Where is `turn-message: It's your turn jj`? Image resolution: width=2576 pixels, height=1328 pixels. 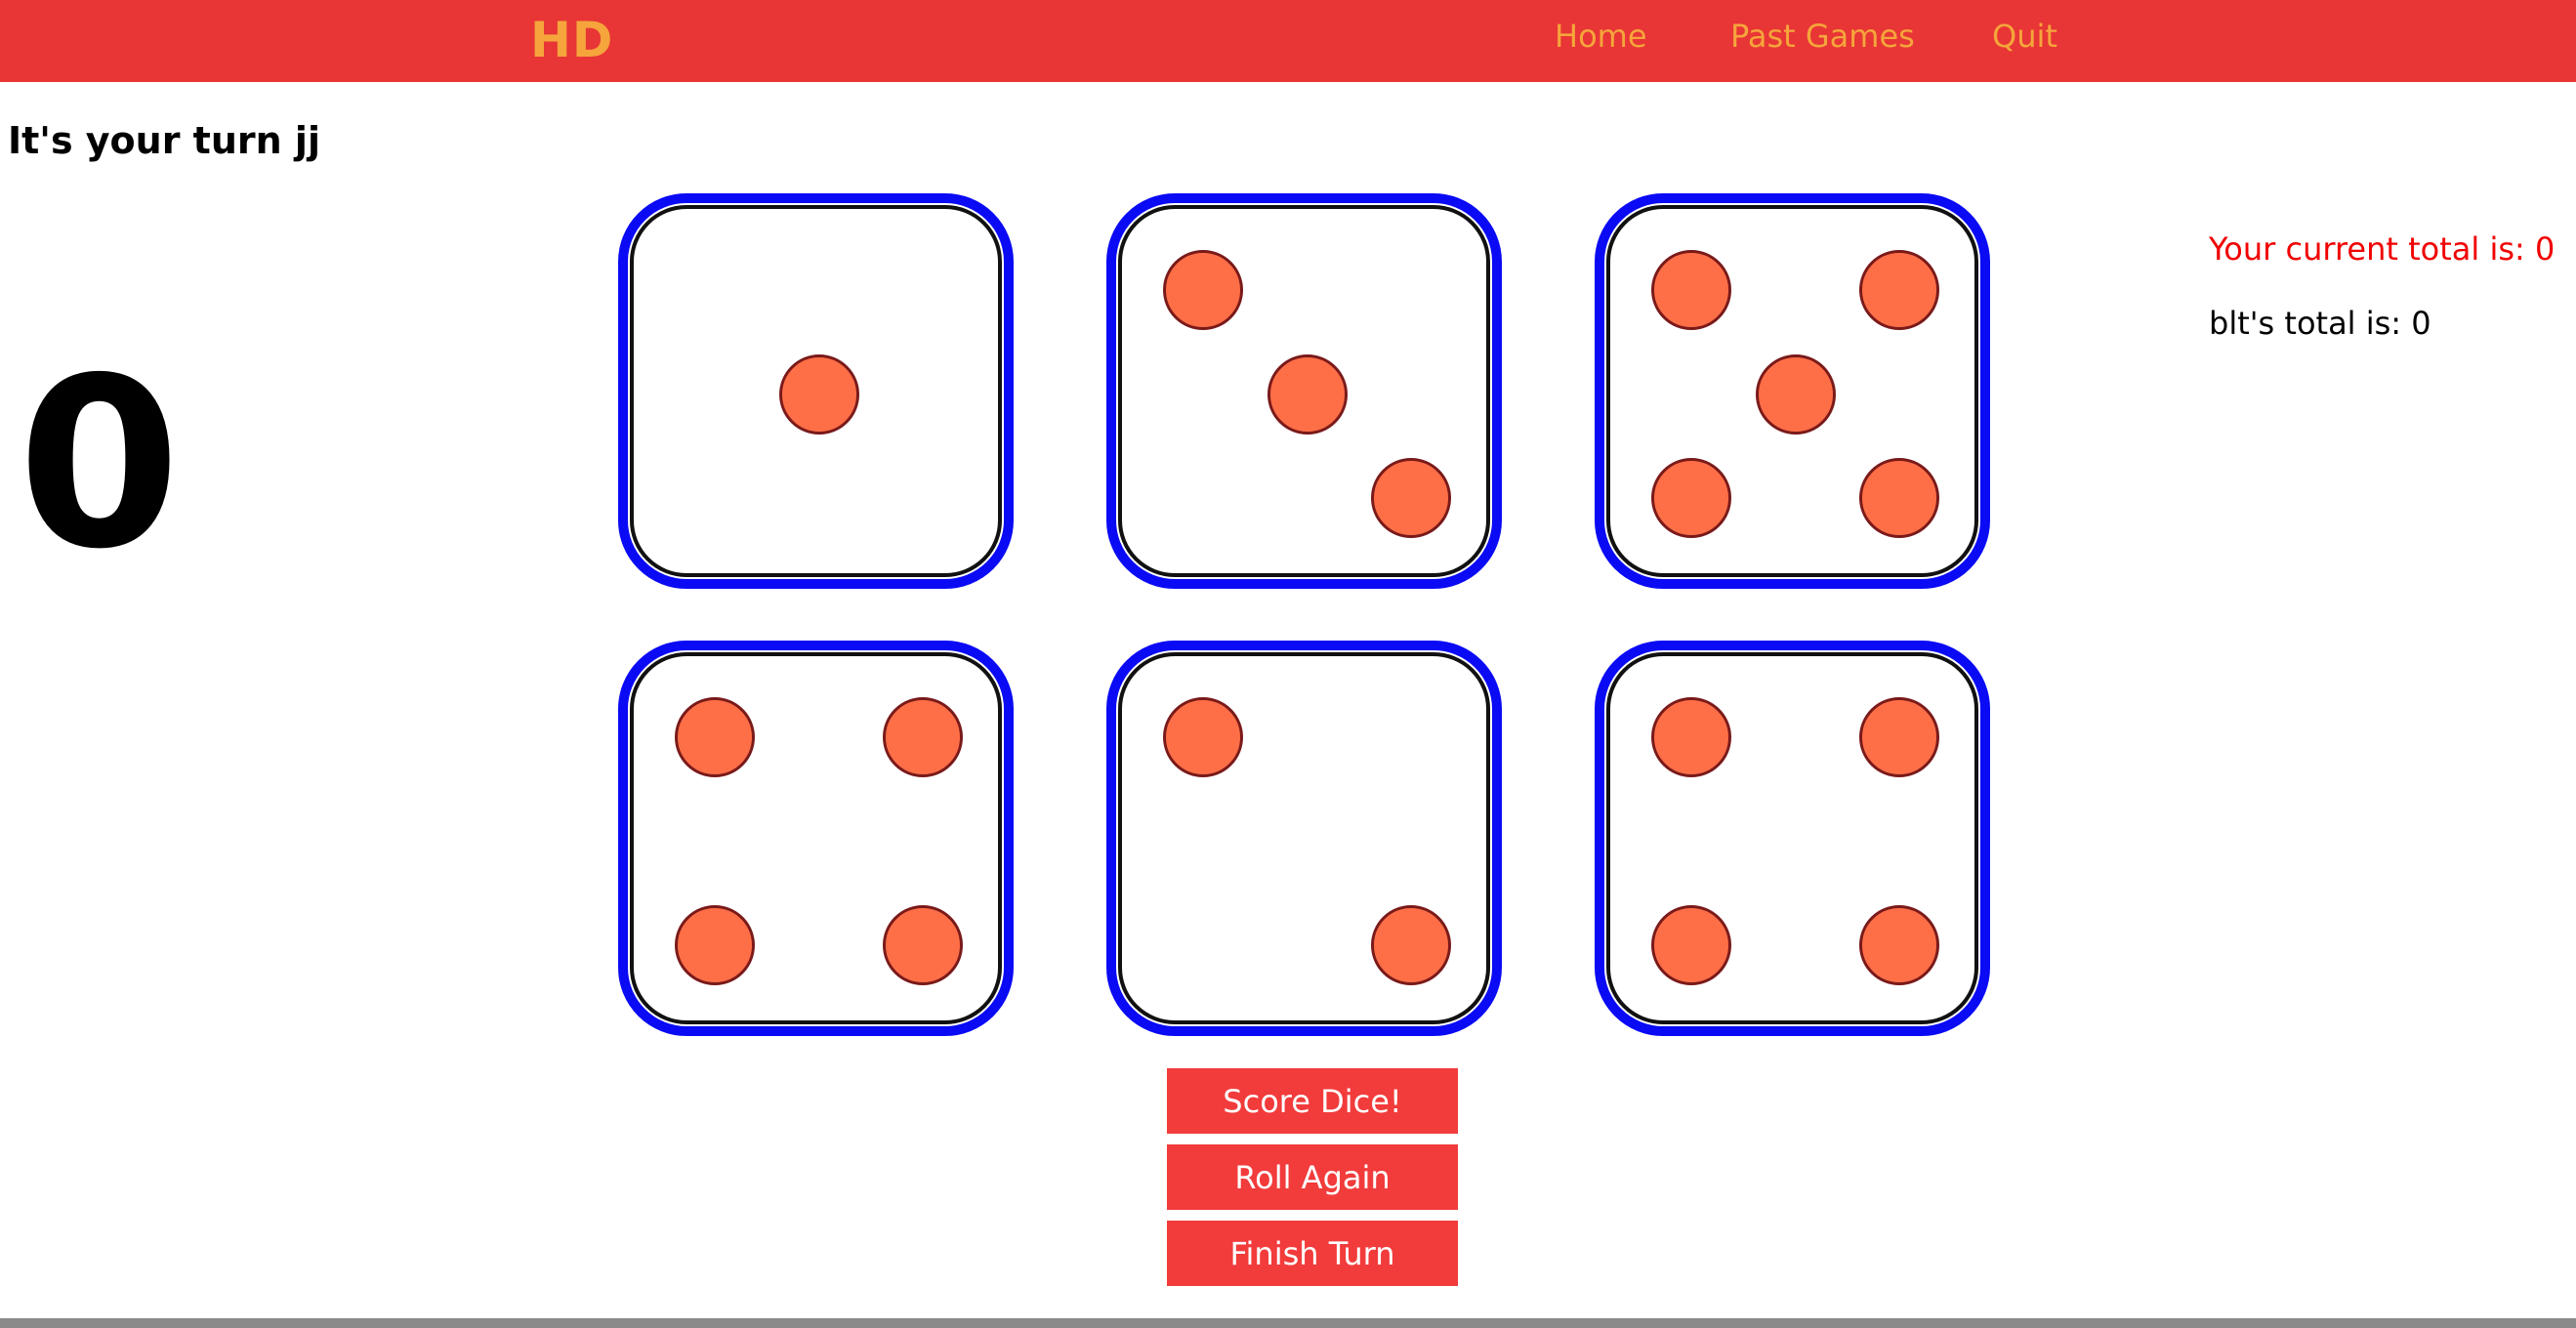 turn-message: It's your turn jj is located at coordinates (164, 140).